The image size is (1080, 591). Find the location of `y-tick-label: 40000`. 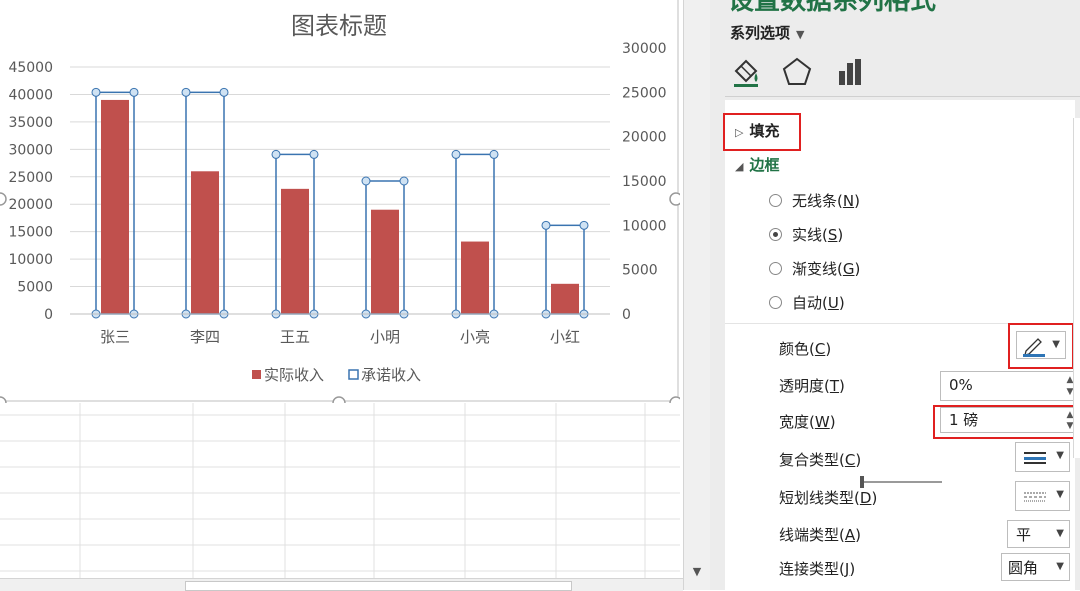

y-tick-label: 40000 is located at coordinates (30, 95).